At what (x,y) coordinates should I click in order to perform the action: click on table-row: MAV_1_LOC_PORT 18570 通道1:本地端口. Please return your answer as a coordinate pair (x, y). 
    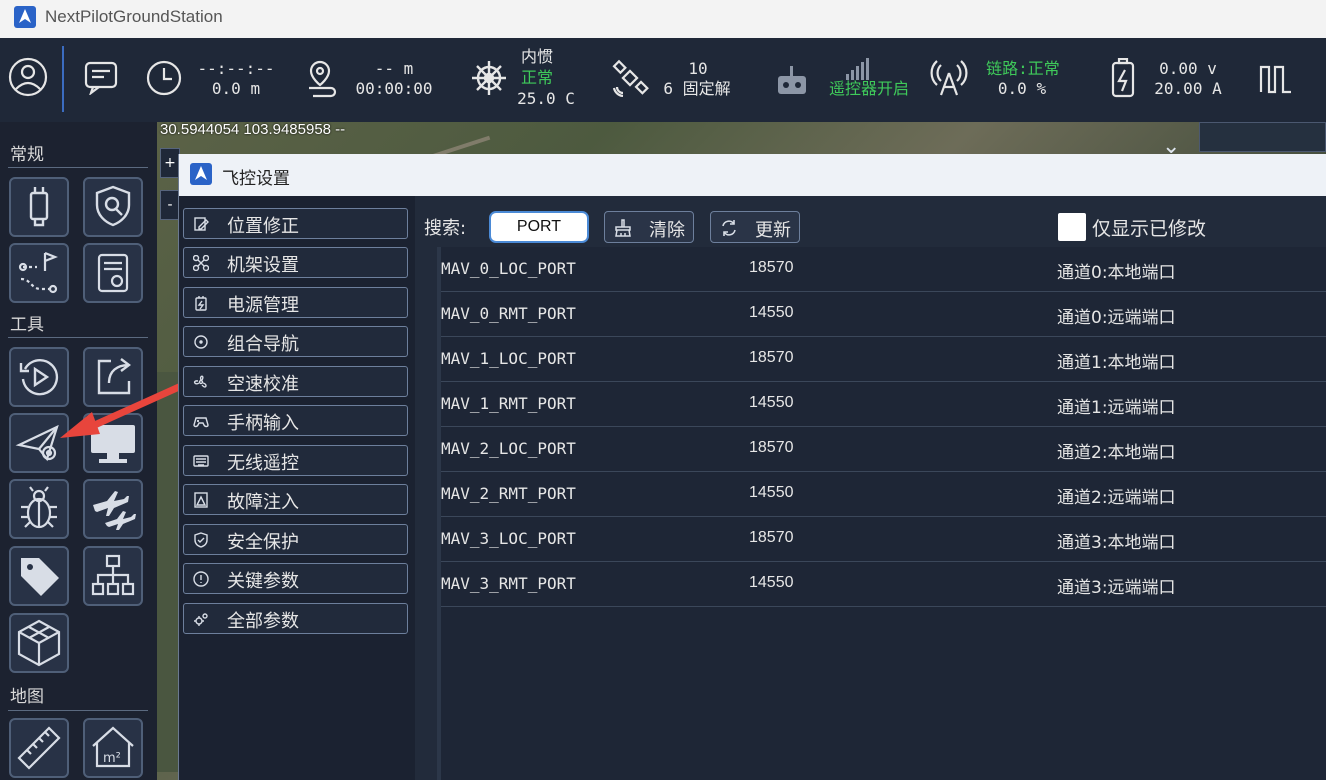
    Looking at the image, I should click on (883, 359).